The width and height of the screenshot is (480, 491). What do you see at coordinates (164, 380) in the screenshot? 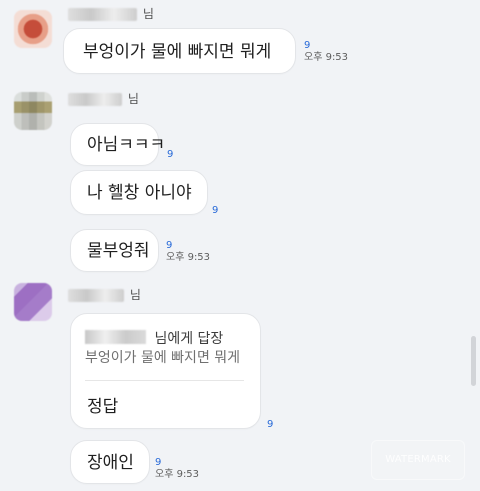
I see `reply-divider` at bounding box center [164, 380].